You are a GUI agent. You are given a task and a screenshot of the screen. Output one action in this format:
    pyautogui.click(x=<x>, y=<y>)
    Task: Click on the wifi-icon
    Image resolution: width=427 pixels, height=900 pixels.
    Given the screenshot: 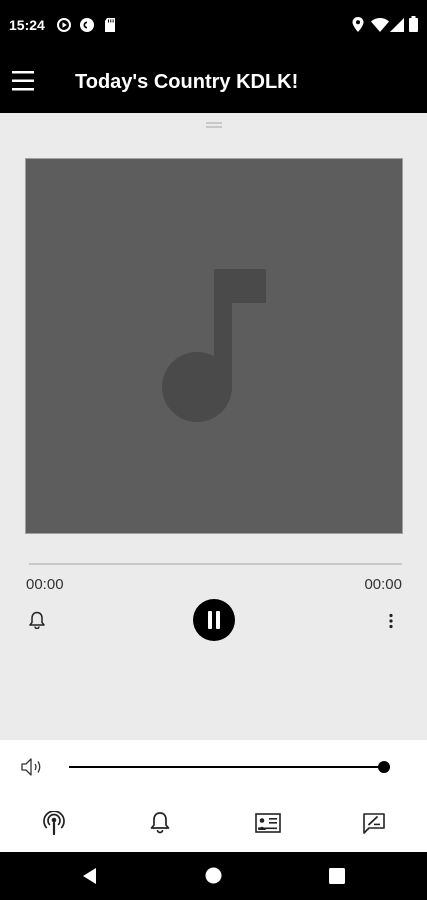 What is the action you would take?
    pyautogui.click(x=380, y=25)
    